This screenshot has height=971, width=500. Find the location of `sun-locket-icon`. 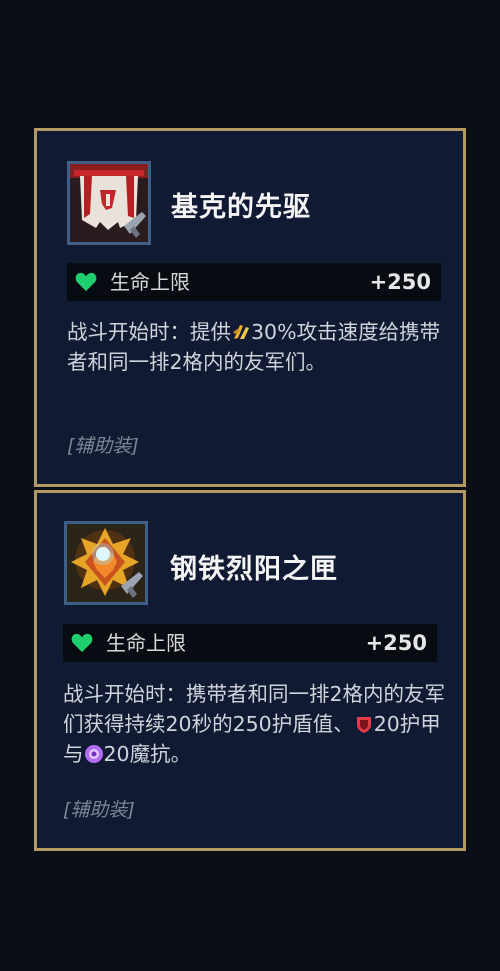

sun-locket-icon is located at coordinates (106, 563).